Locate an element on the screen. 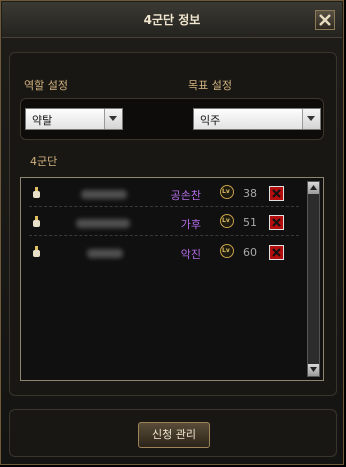  settings-row: 약탈 익주 is located at coordinates (172, 119).